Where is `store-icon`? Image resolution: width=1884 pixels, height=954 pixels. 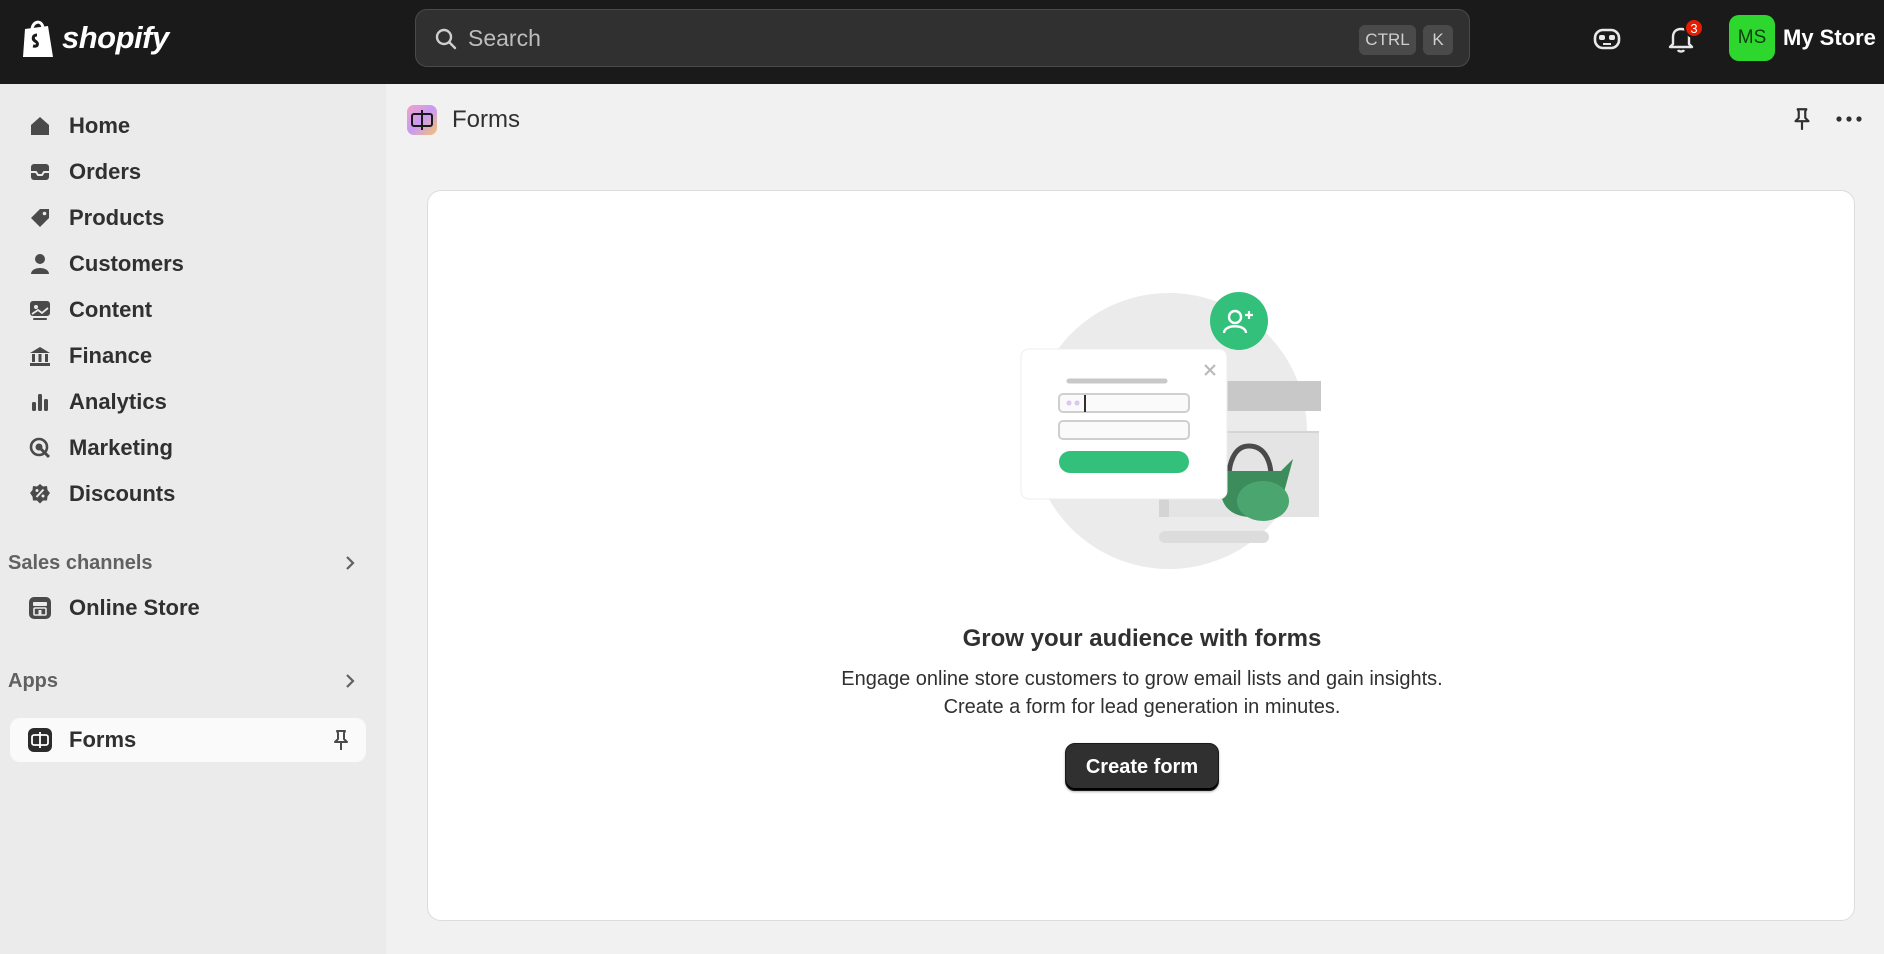
store-icon is located at coordinates (40, 608).